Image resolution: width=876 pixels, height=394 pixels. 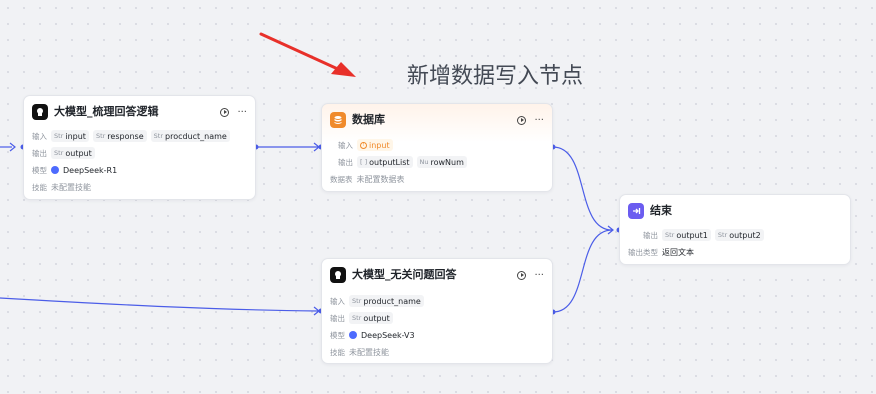 What do you see at coordinates (739, 235) in the screenshot?
I see `output-param: Str output2` at bounding box center [739, 235].